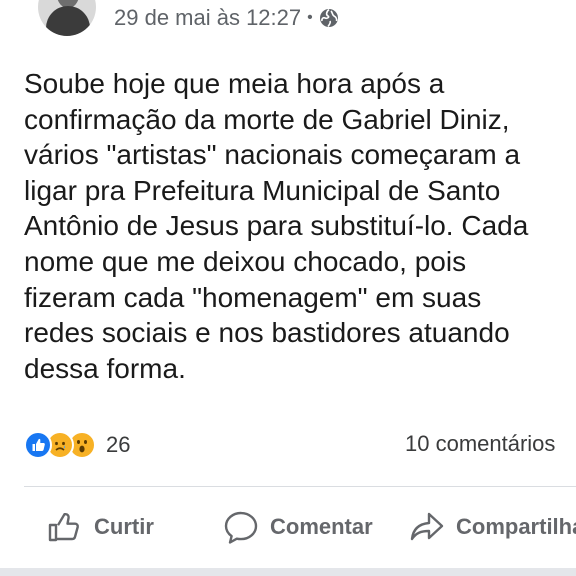  What do you see at coordinates (267, 333) in the screenshot?
I see `post-text-line: redes sociais e nos bastidores atuando` at bounding box center [267, 333].